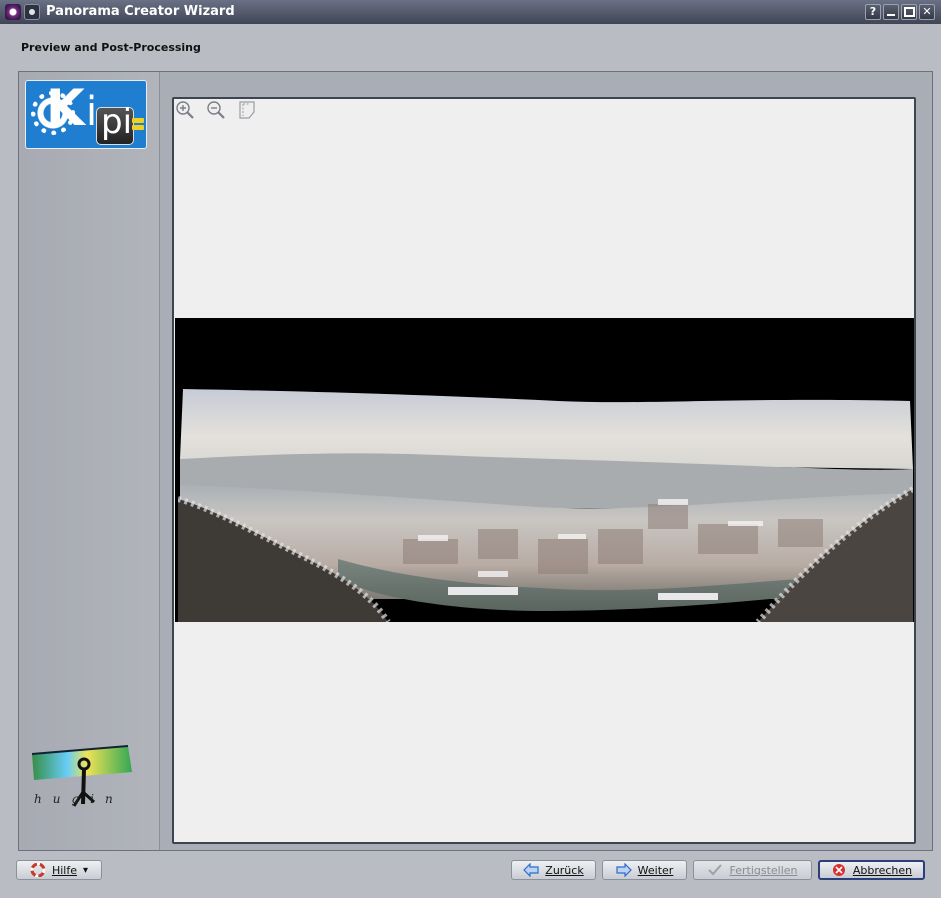 This screenshot has width=941, height=898. I want to click on chevron-down-icon: ▾, so click(86, 870).